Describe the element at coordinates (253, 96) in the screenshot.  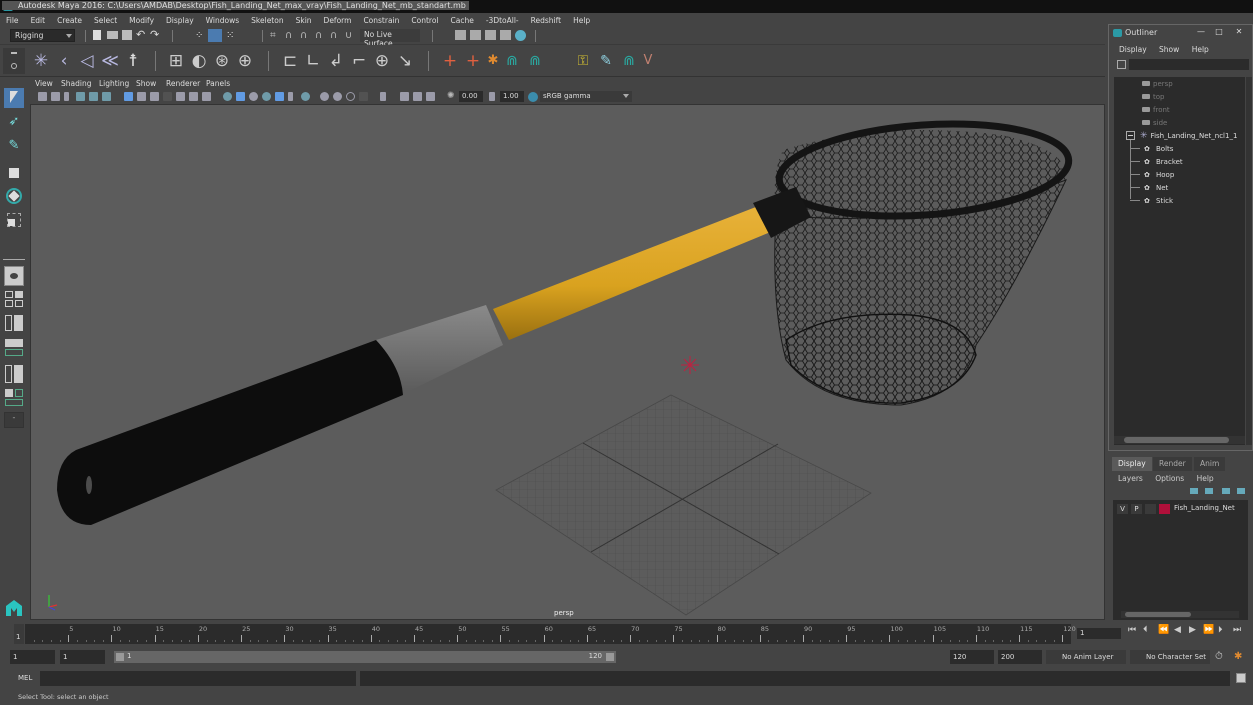
I see `wireframe-on-shaded-icon` at that location.